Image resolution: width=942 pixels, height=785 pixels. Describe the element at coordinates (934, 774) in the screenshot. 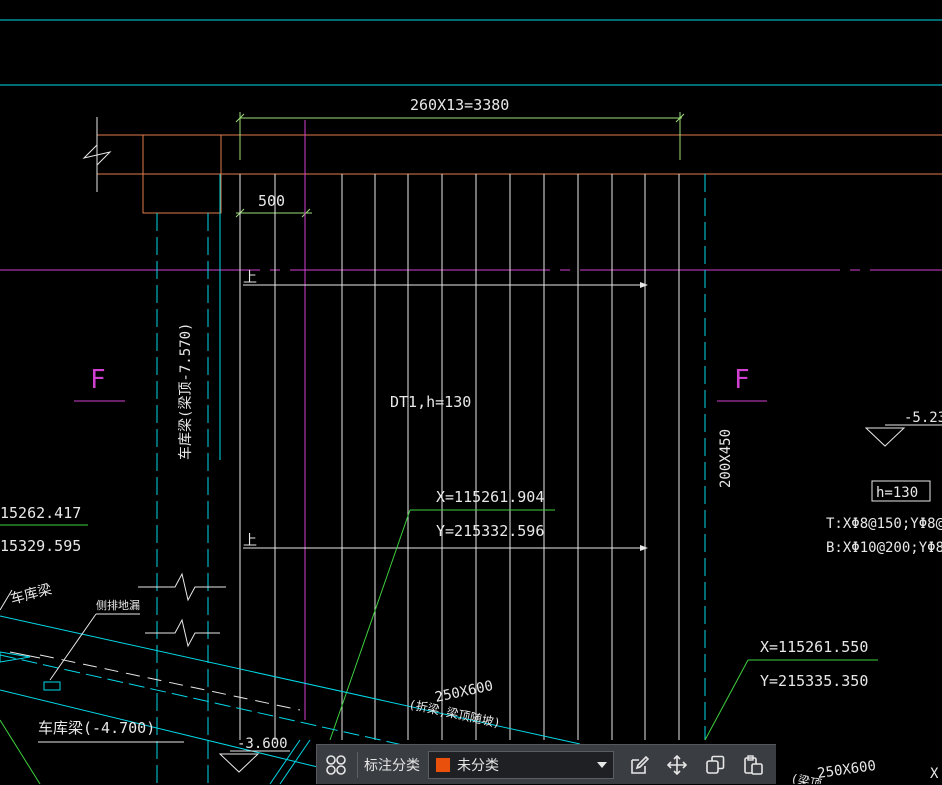

I see `truncated-x: X` at that location.